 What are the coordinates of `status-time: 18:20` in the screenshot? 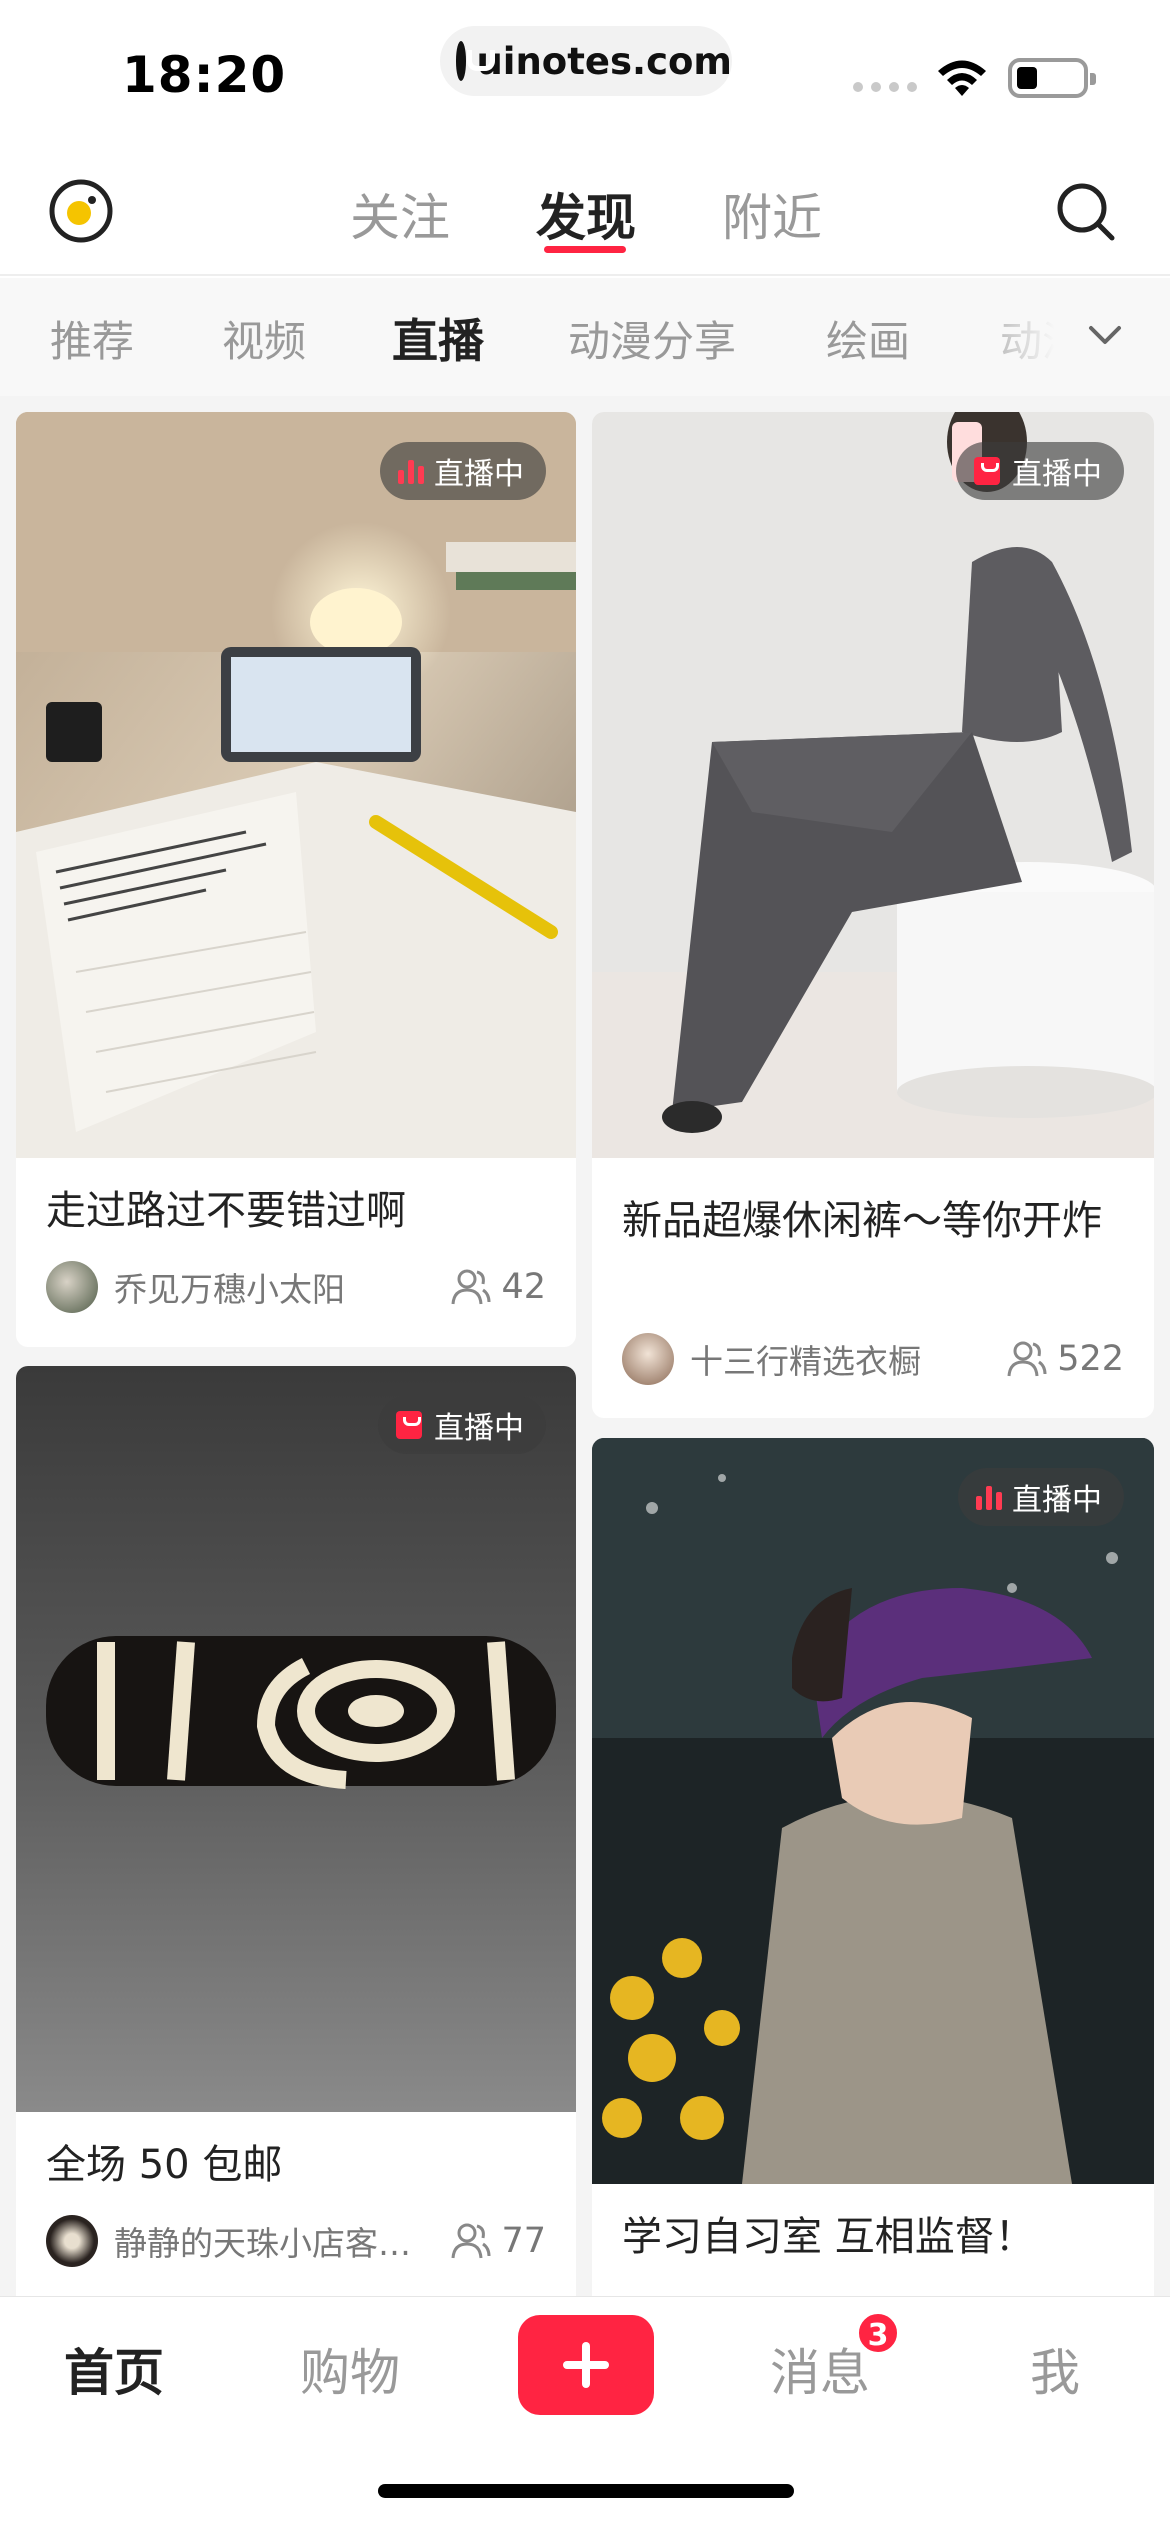 It's located at (204, 75).